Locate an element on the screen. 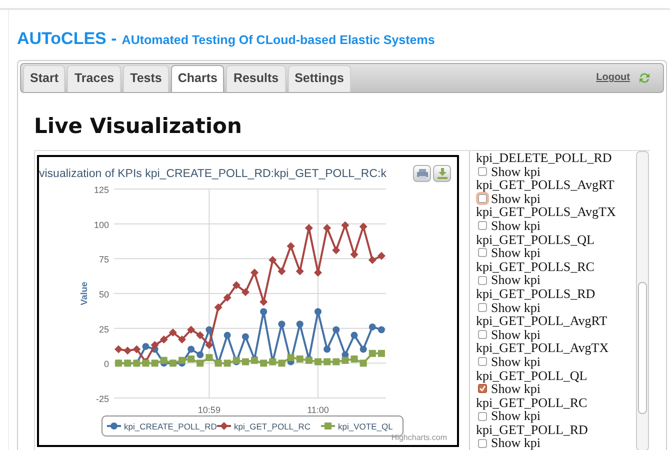 The height and width of the screenshot is (450, 670). legend-item: kpi_GET_POLL_RC is located at coordinates (272, 427).